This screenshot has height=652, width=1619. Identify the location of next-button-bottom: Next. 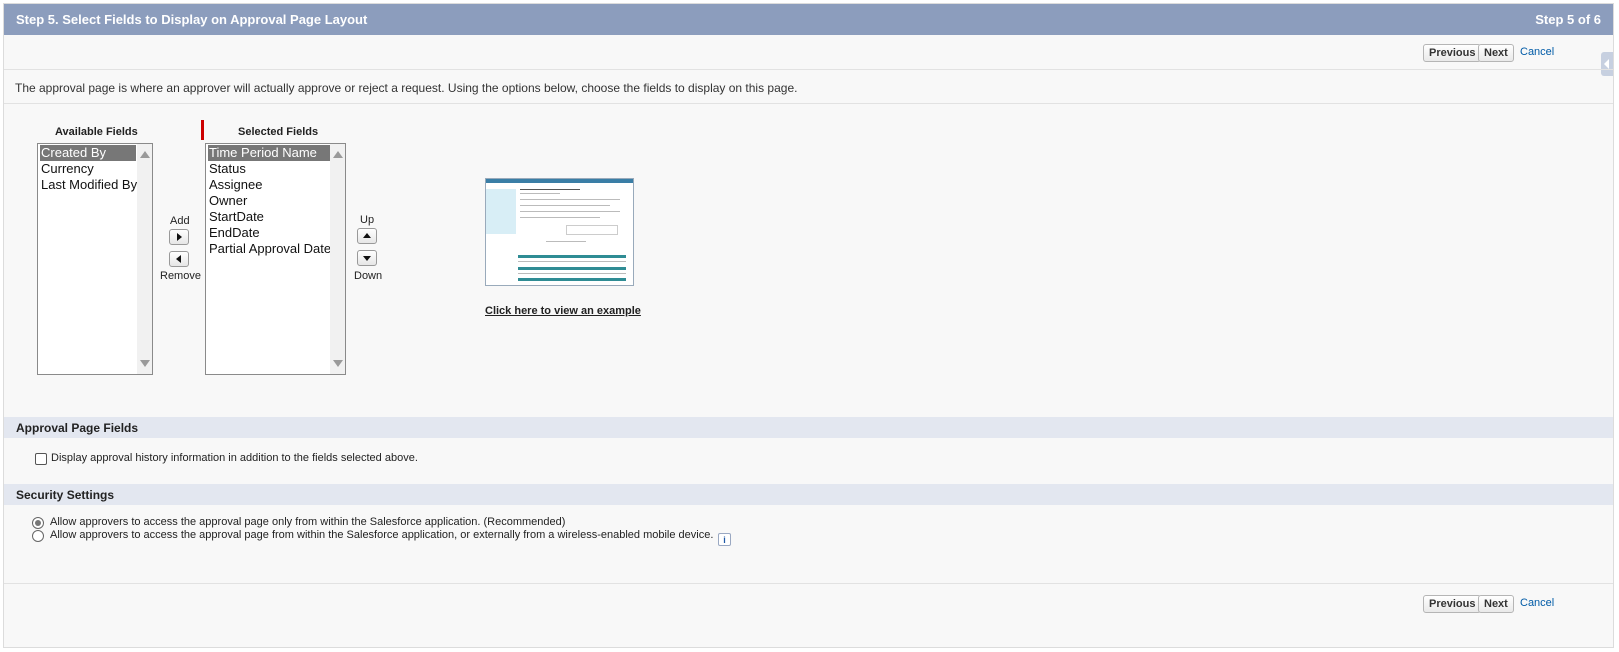
(1496, 604).